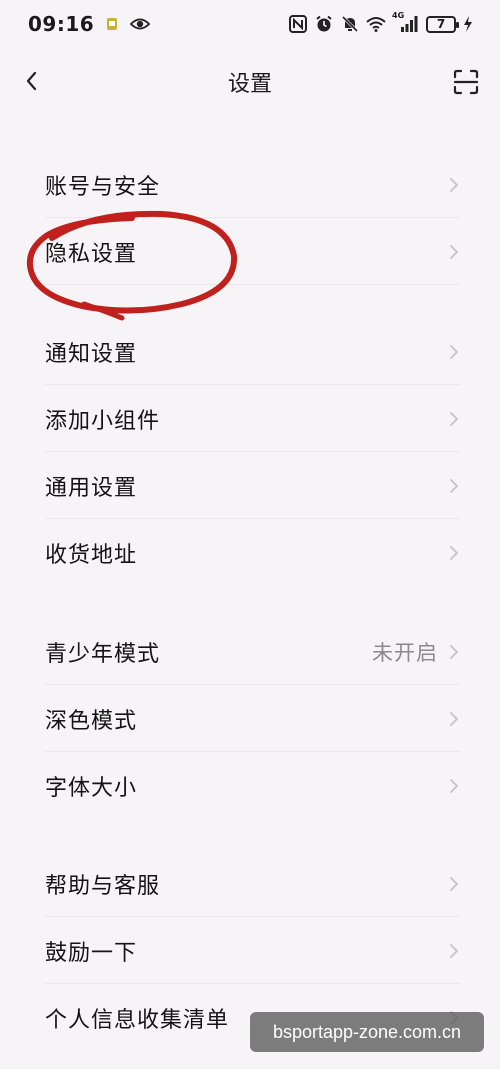  I want to click on battery-indicator: 7, so click(442, 24).